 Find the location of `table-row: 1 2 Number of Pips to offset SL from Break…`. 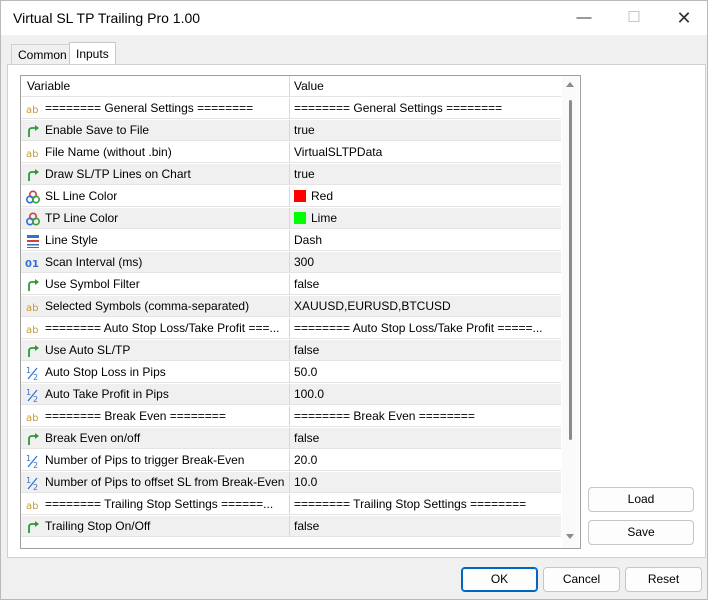

table-row: 1 2 Number of Pips to offset SL from Break… is located at coordinates (291, 483).